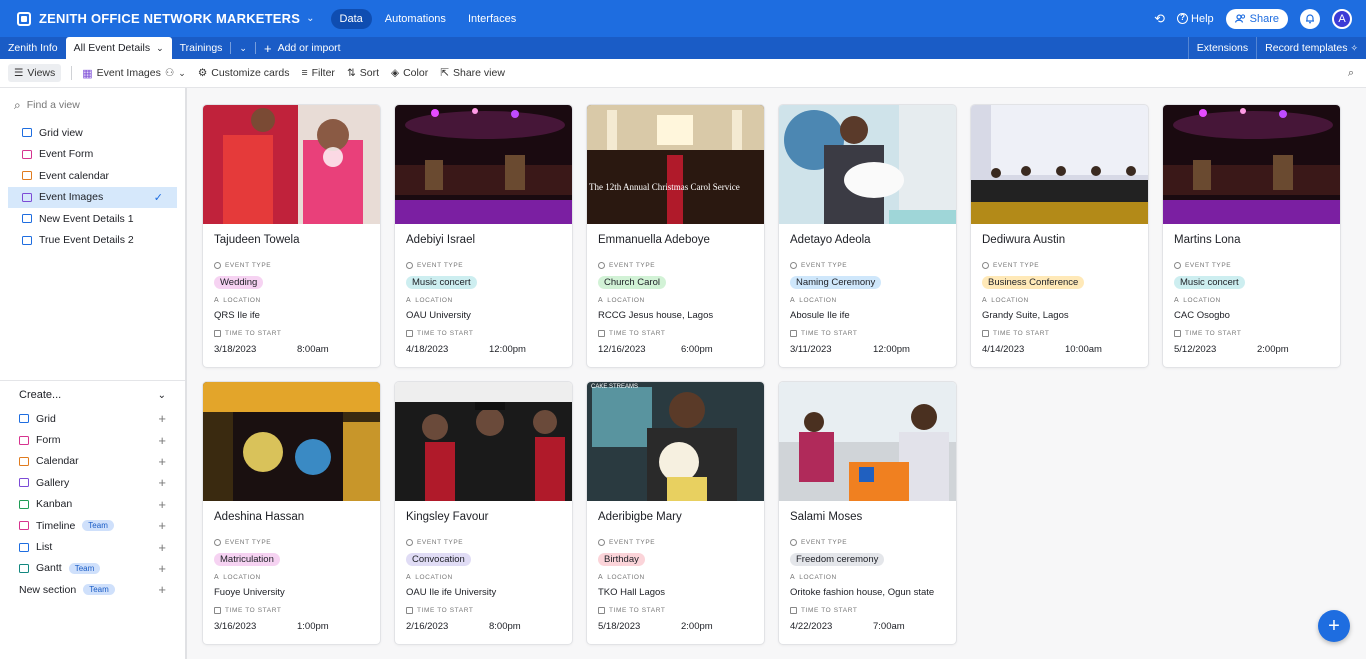 The width and height of the screenshot is (1366, 659). Describe the element at coordinates (92, 482) in the screenshot. I see `create-view-item: Gallery +` at that location.